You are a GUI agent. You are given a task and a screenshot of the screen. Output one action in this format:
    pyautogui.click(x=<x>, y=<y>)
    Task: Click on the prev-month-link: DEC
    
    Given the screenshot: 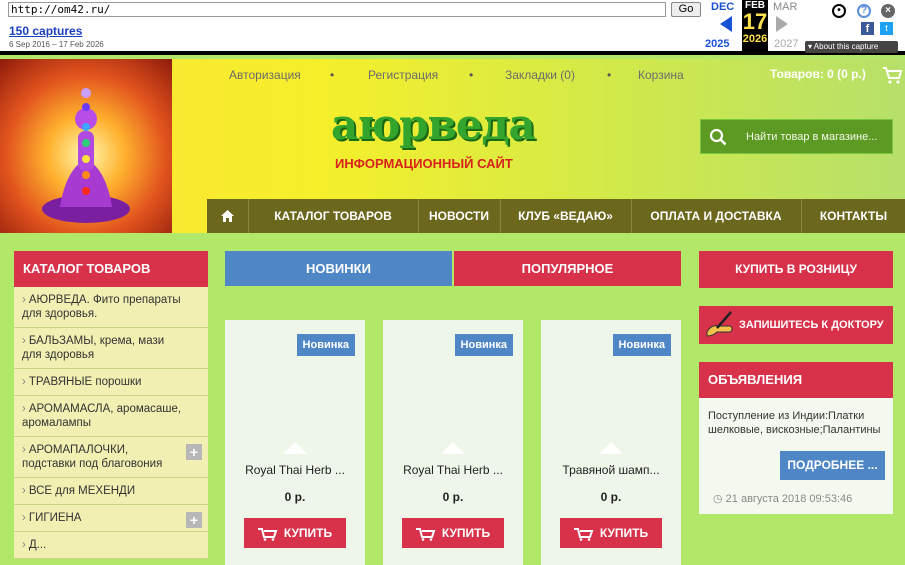 What is the action you would take?
    pyautogui.click(x=722, y=7)
    